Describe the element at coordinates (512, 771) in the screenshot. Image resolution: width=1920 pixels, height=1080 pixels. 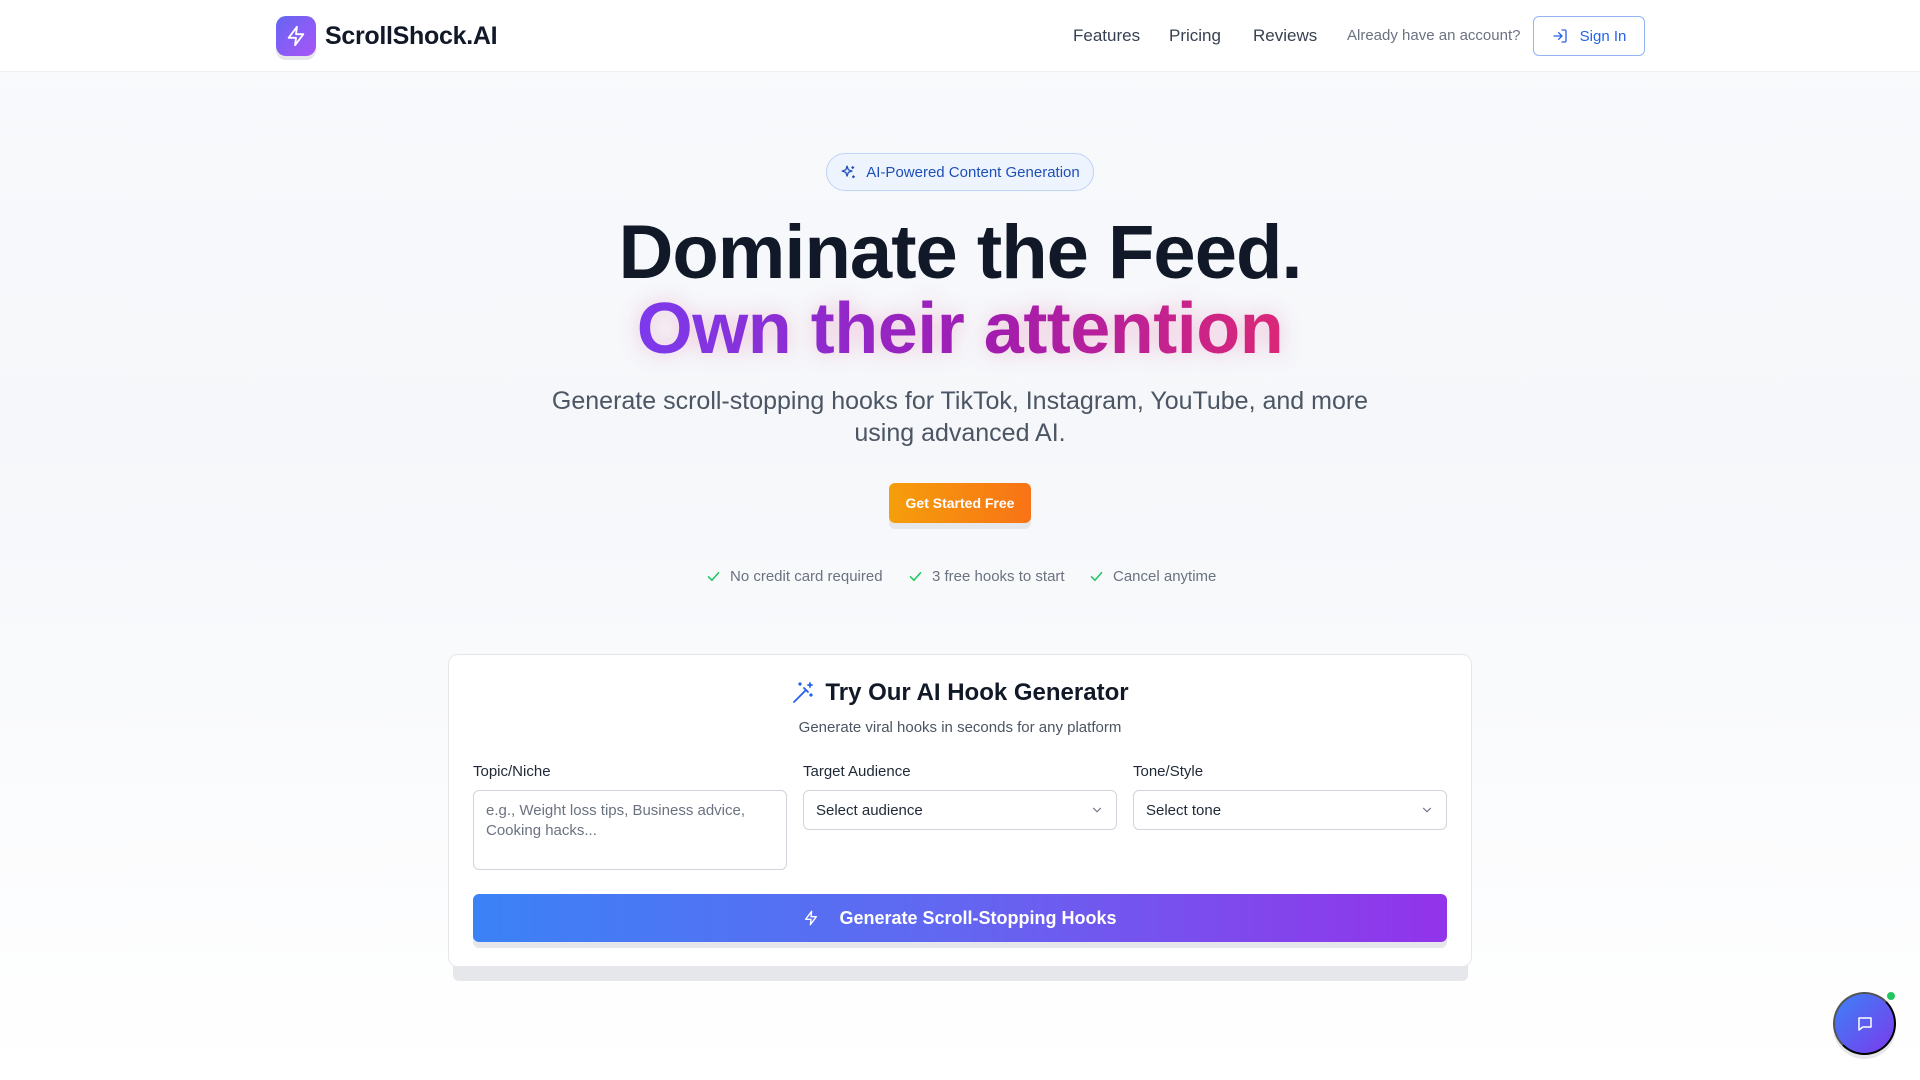
I see `topic-label: Topic/Niche` at that location.